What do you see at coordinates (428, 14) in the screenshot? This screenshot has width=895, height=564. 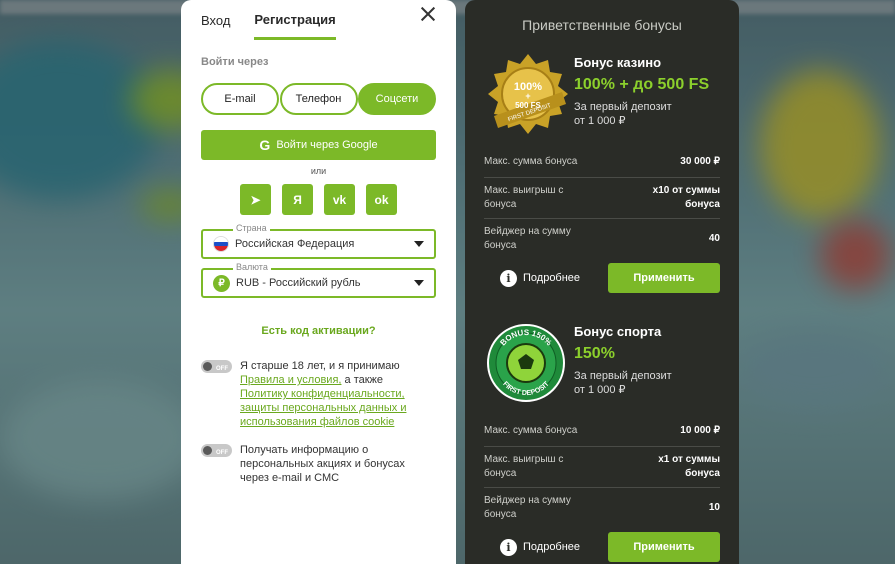 I see `close-icon` at bounding box center [428, 14].